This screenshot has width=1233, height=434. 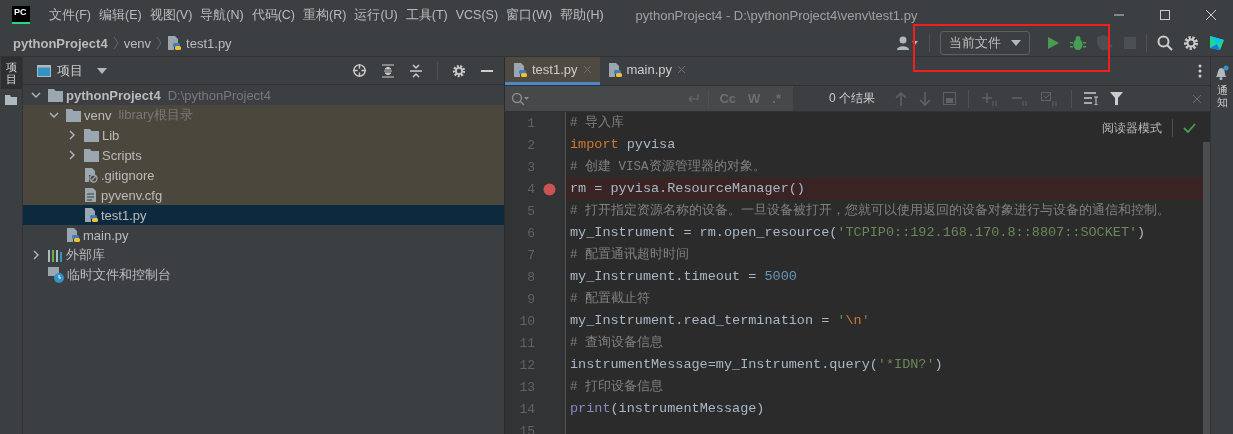 What do you see at coordinates (667, 167) in the screenshot?
I see `code-line: # 创建 VISA资源管理器的对象。` at bounding box center [667, 167].